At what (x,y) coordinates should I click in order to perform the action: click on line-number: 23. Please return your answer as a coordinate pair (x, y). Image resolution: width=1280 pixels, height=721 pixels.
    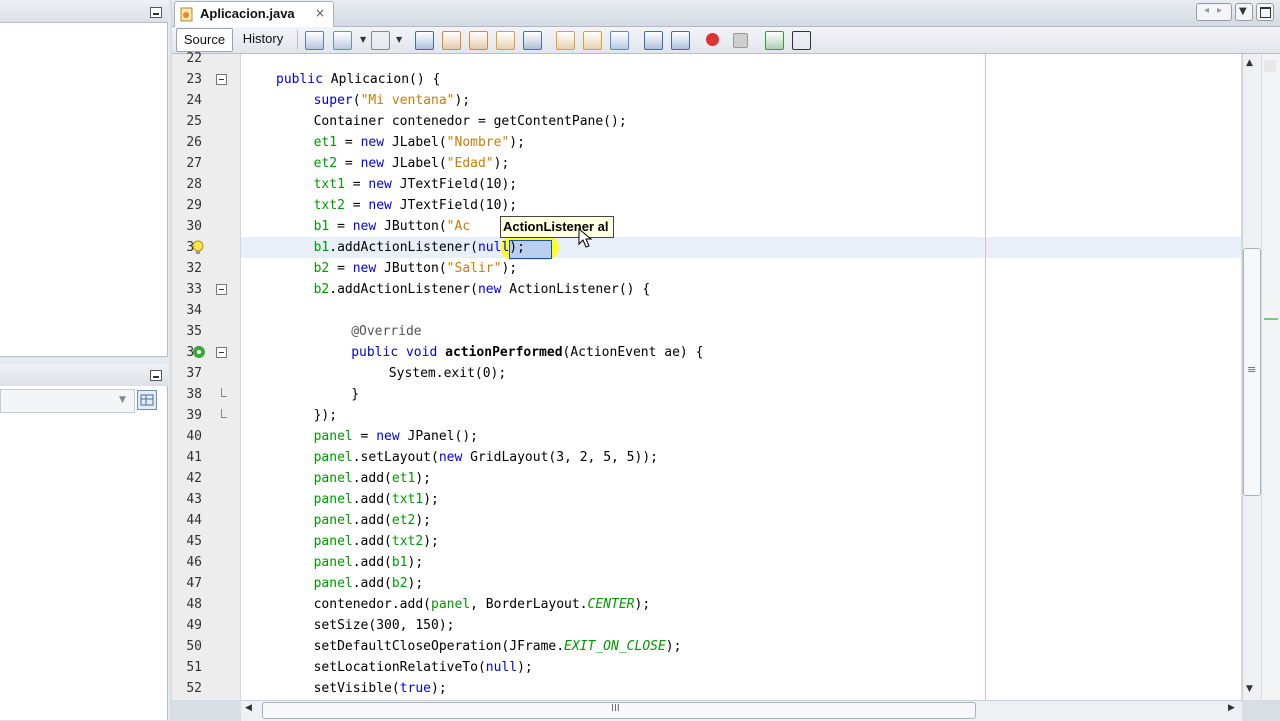
    Looking at the image, I should click on (194, 79).